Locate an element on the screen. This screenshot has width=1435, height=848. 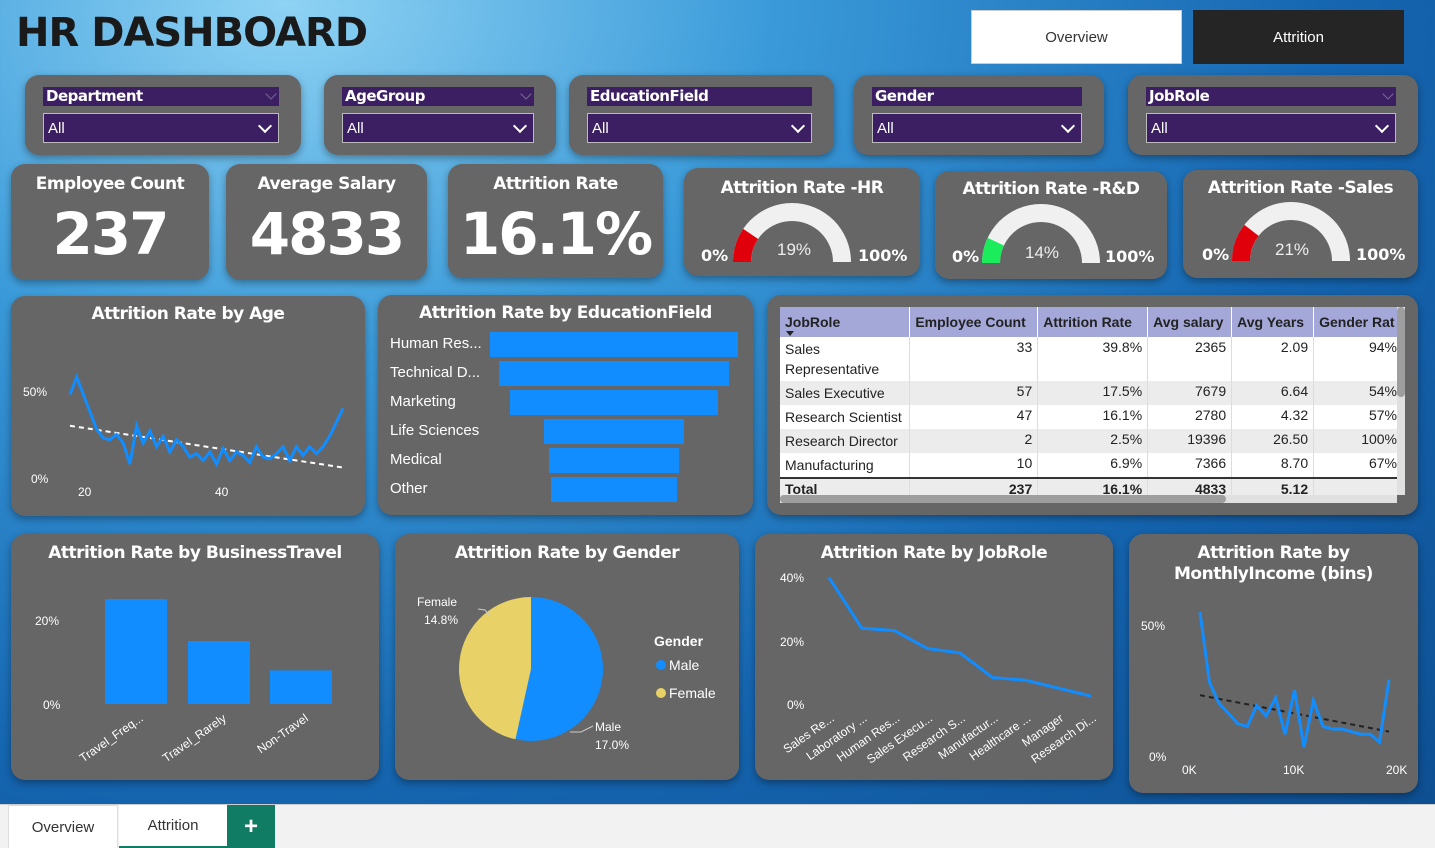
attrition-by-age-card: Attrition Rate by Age 50% 0% 20 40 is located at coordinates (188, 406).